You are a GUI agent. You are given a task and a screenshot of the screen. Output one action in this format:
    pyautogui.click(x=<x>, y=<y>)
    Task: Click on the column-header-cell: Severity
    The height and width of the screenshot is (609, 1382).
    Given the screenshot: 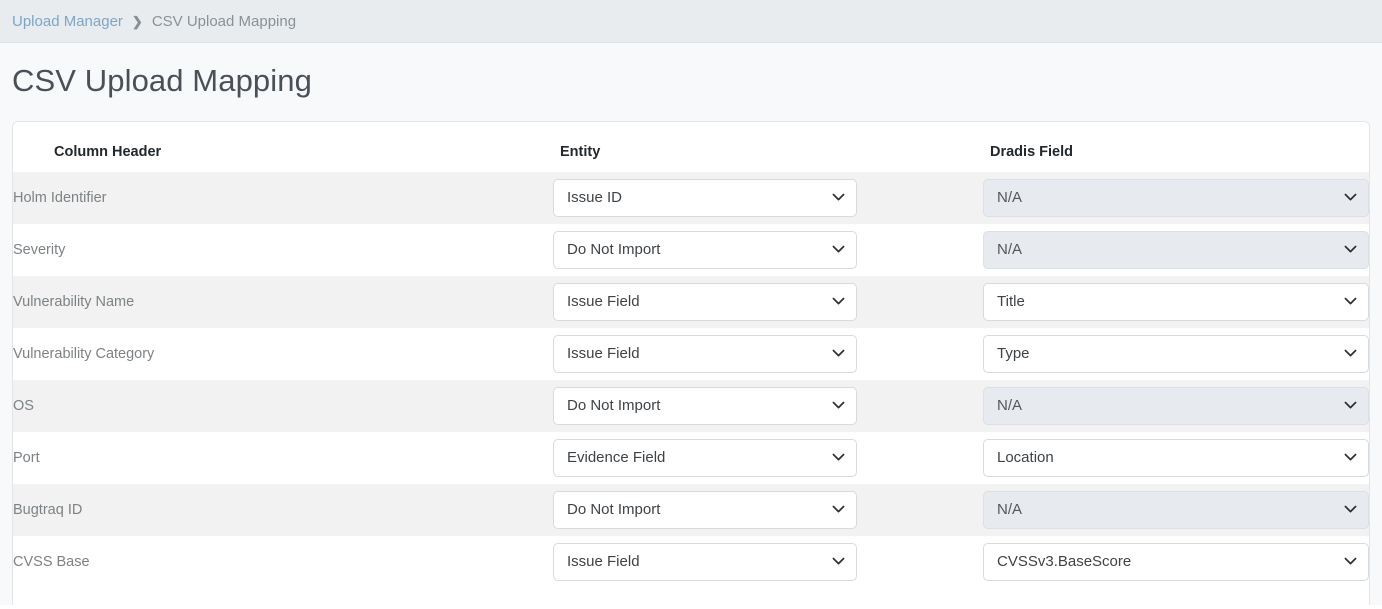 What is the action you would take?
    pyautogui.click(x=283, y=249)
    